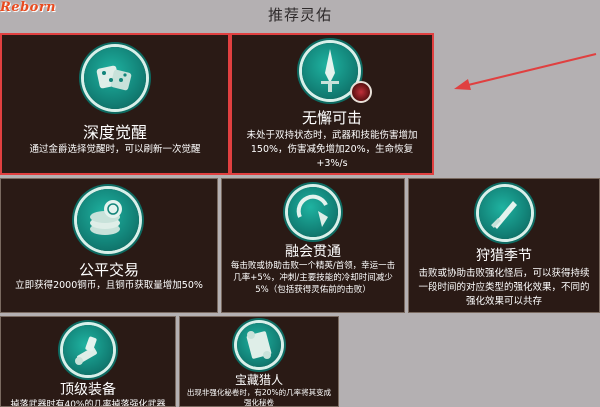 Image resolution: width=600 pixels, height=407 pixels. What do you see at coordinates (114, 132) in the screenshot?
I see `card-name: 深度觉醒` at bounding box center [114, 132].